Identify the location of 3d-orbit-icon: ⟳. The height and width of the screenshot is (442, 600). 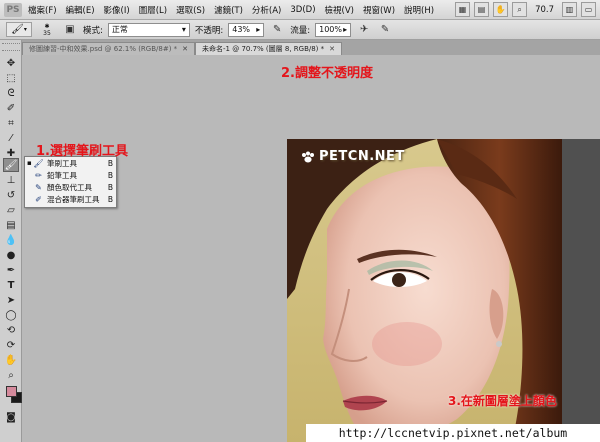
(11, 345).